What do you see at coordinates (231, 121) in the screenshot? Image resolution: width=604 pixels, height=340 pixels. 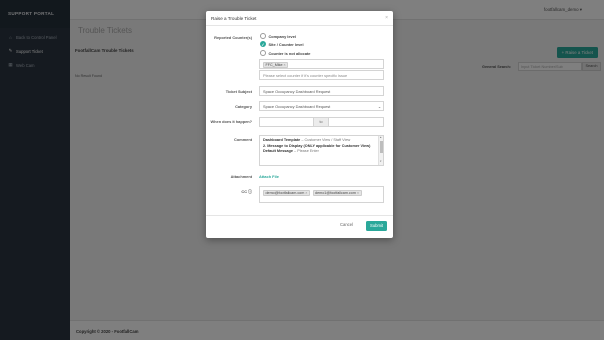 I see `when-happen-label: When does it happen?` at bounding box center [231, 121].